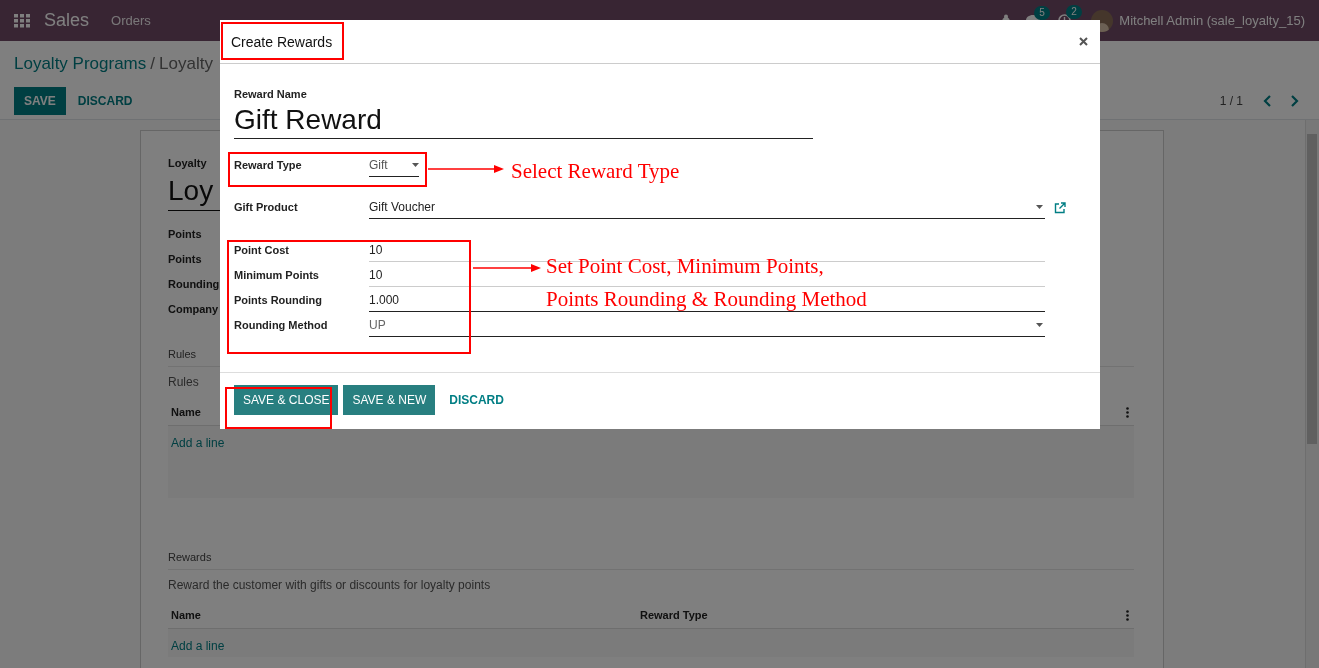 The image size is (1319, 668). What do you see at coordinates (706, 299) in the screenshot?
I see `annotation-text: Points Rounding & Rounding Method` at bounding box center [706, 299].